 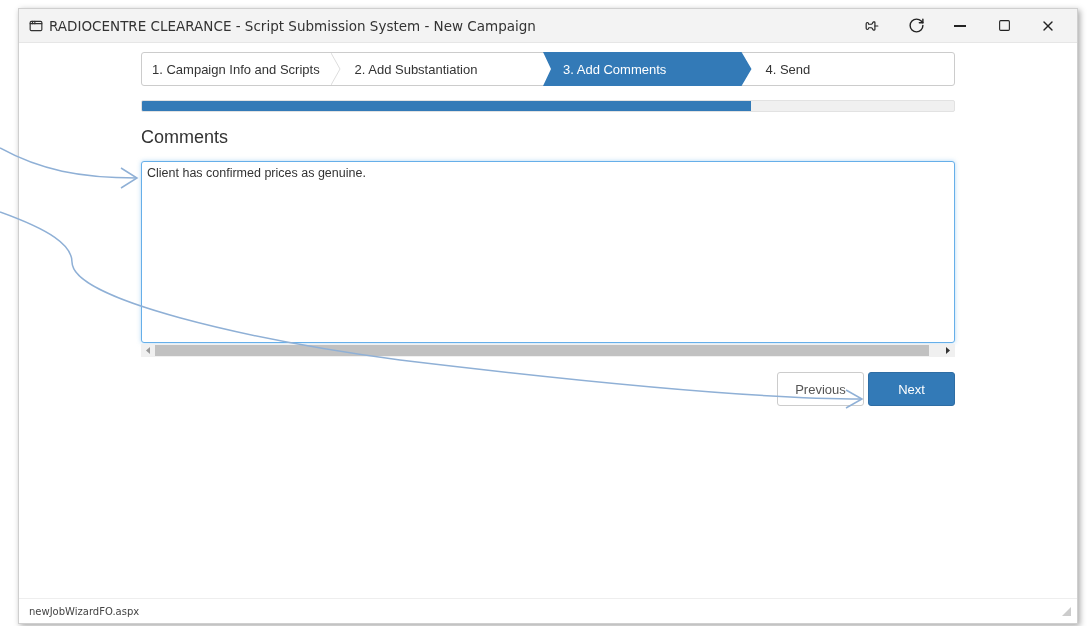 I want to click on wizard-step: 4. Send, so click(x=852, y=69).